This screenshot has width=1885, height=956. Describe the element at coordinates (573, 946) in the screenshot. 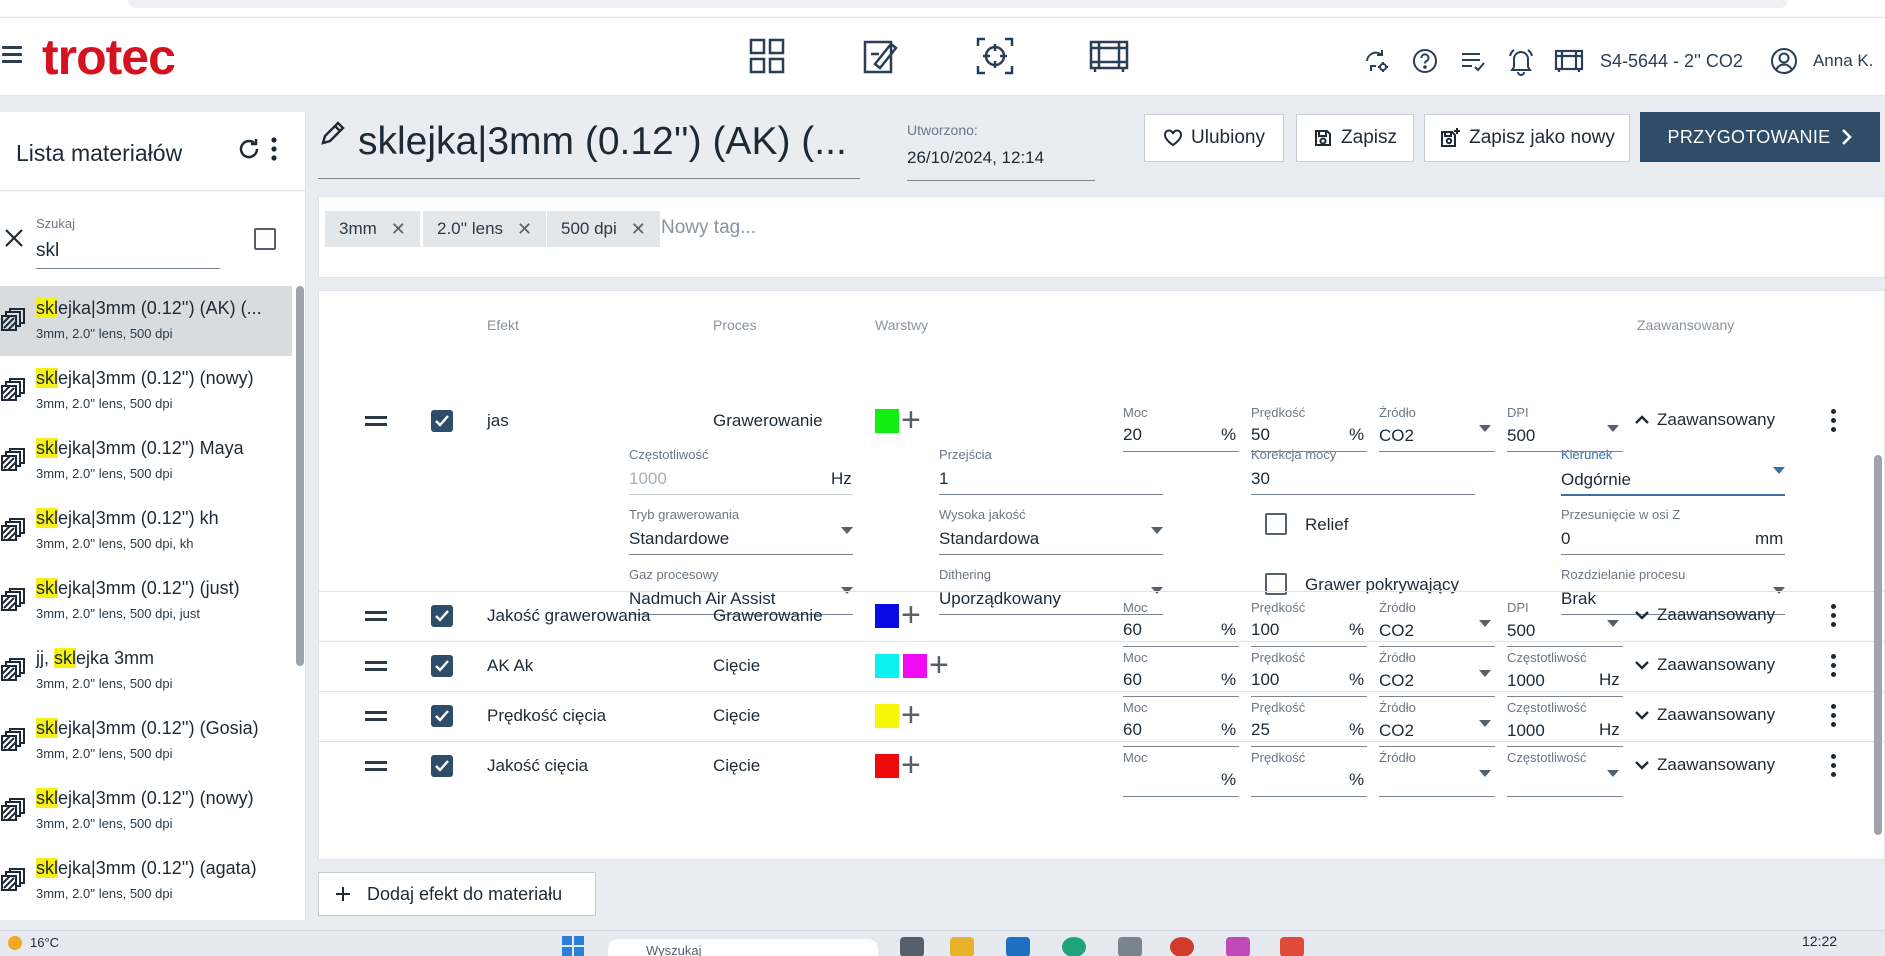

I see `start-icon` at that location.